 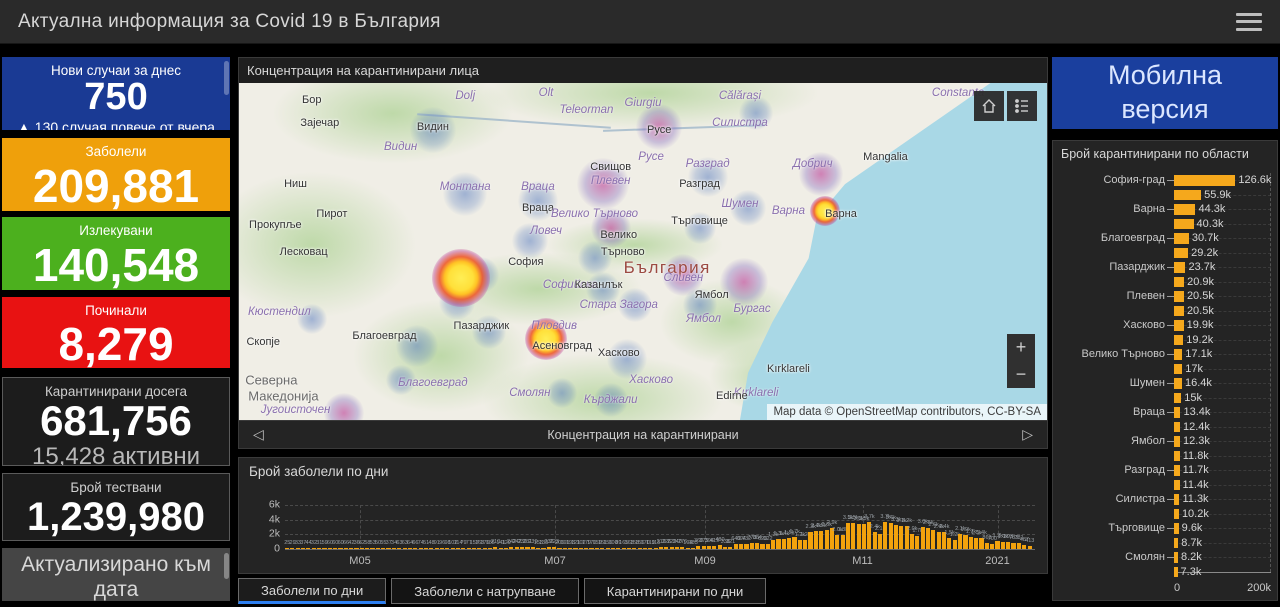 I want to click on map-label-region: Видин, so click(x=401, y=147).